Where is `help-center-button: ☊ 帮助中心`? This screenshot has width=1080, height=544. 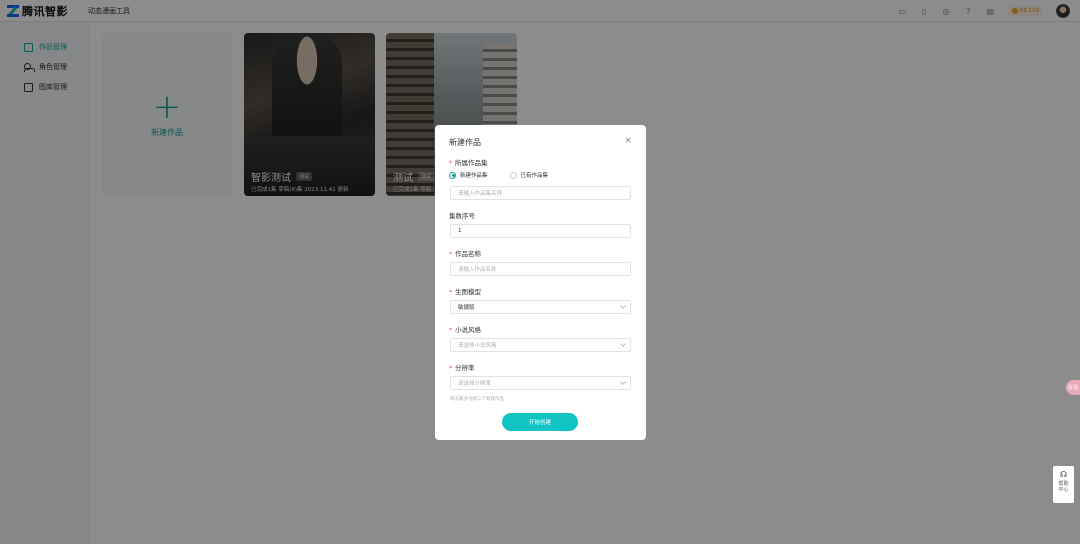
help-center-button: ☊ 帮助中心 is located at coordinates (1063, 484).